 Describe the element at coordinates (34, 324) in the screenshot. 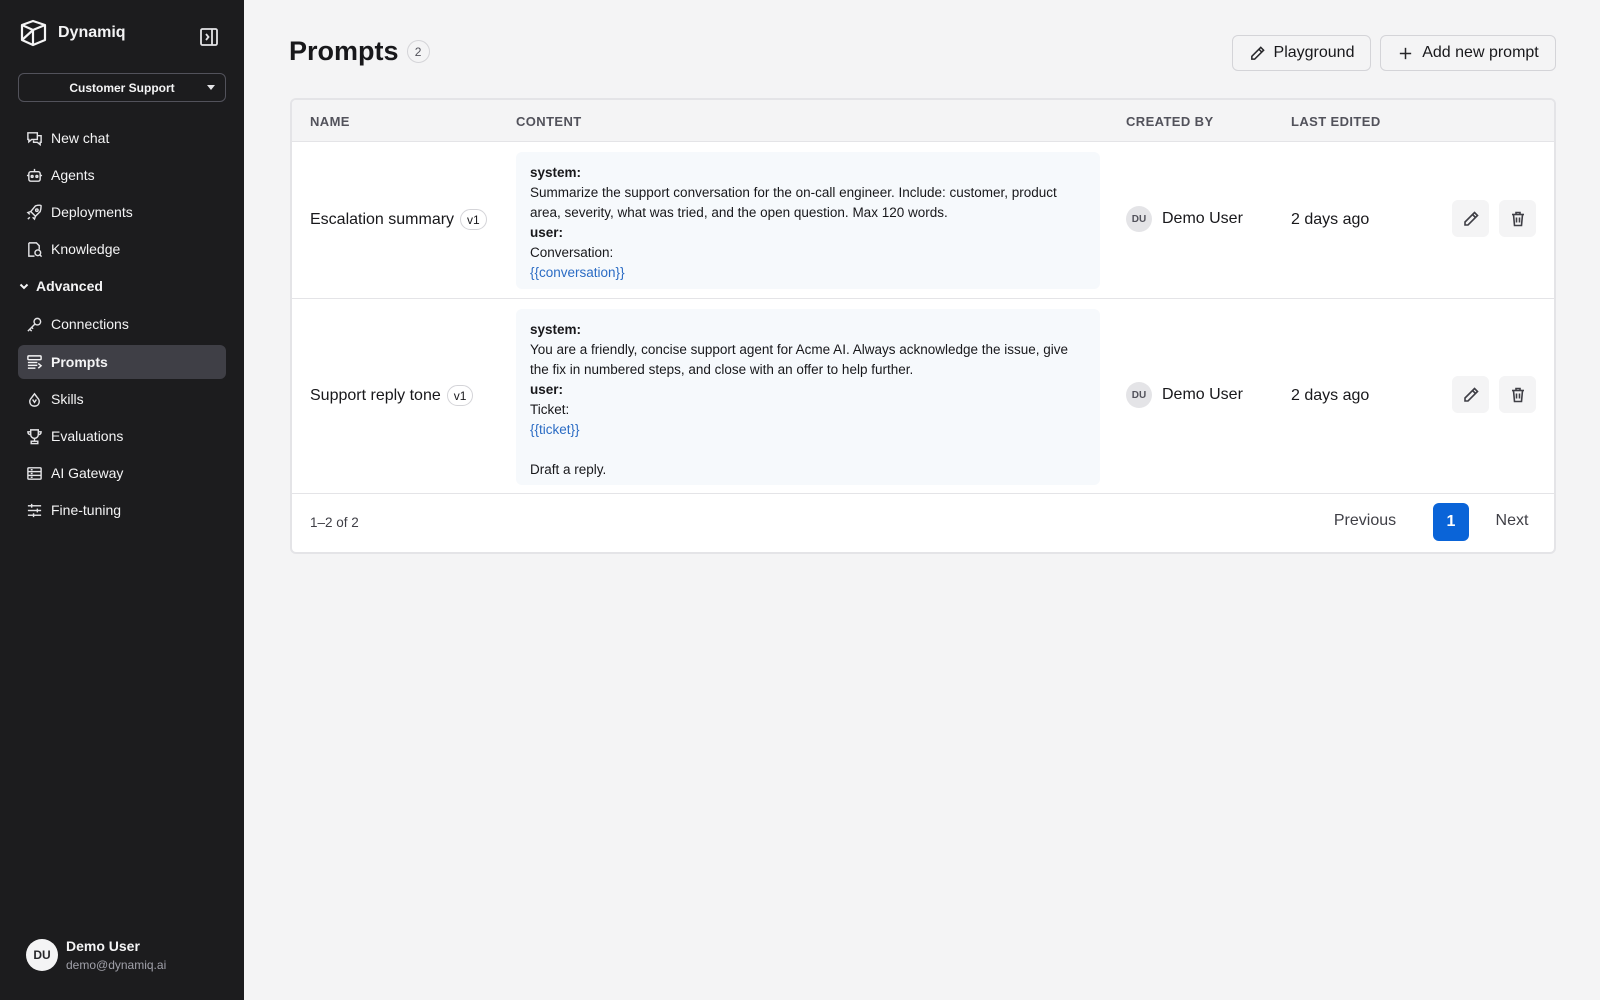

I see `key-icon` at that location.